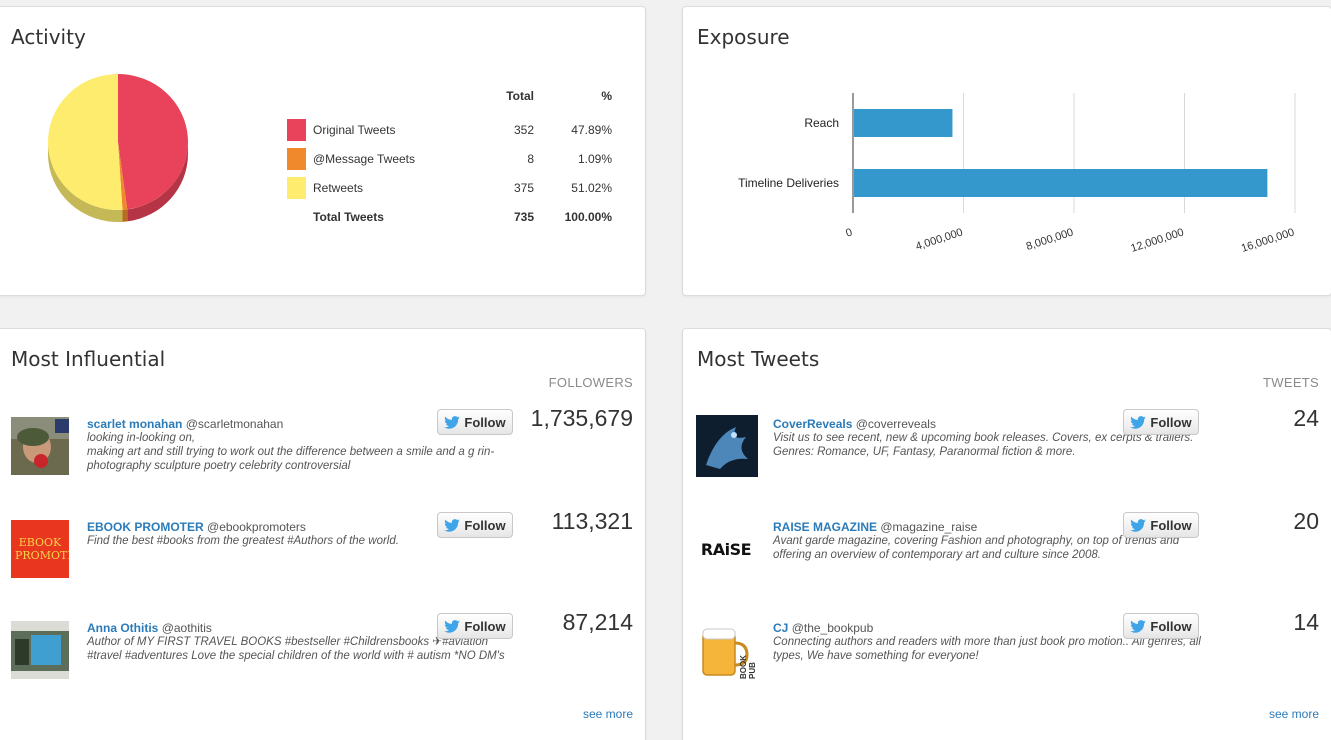  I want to click on followers-count: 1,735,679, so click(581, 418).